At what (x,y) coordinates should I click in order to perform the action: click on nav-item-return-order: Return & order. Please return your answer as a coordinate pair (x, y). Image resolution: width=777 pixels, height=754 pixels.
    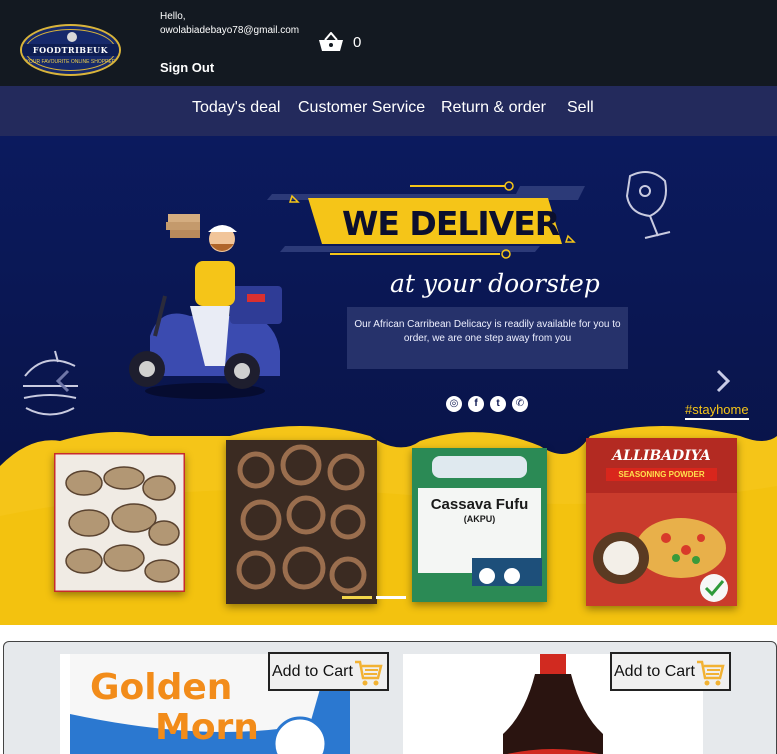
    Looking at the image, I should click on (493, 108).